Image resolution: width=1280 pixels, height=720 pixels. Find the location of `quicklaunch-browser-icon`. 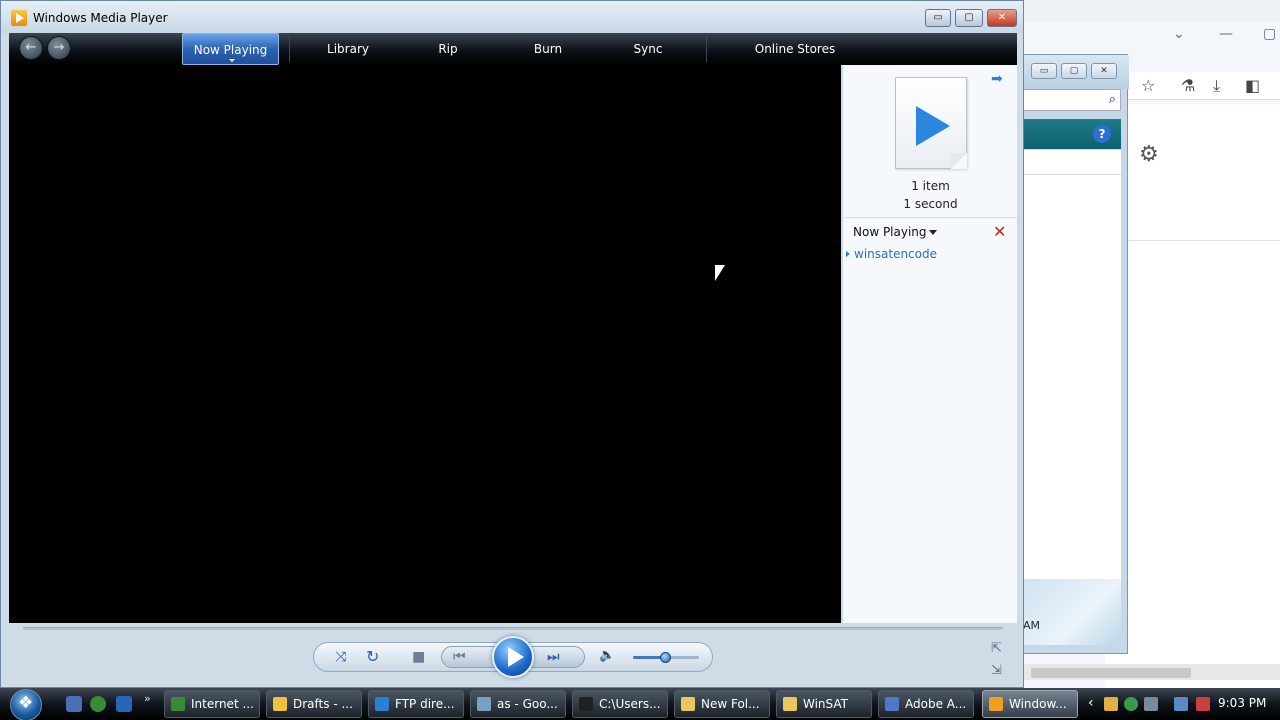

quicklaunch-browser-icon is located at coordinates (98, 704).